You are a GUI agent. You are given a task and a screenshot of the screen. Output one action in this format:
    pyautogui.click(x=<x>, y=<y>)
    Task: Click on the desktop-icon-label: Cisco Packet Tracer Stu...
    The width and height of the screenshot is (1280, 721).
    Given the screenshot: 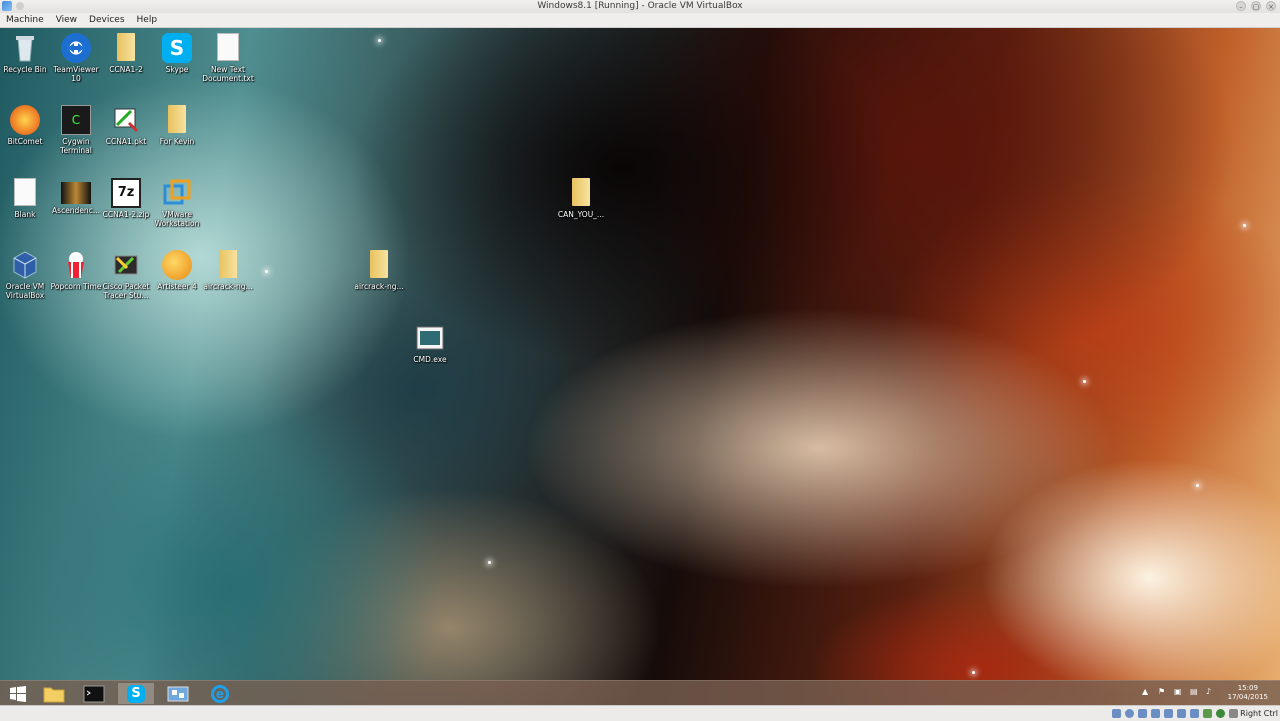 What is the action you would take?
    pyautogui.click(x=126, y=291)
    